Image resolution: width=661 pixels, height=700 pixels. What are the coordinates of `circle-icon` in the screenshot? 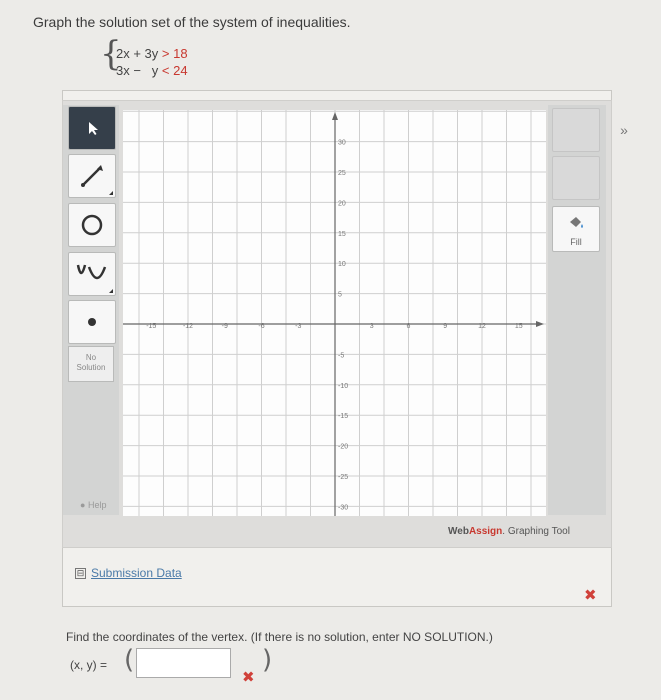 It's located at (92, 225).